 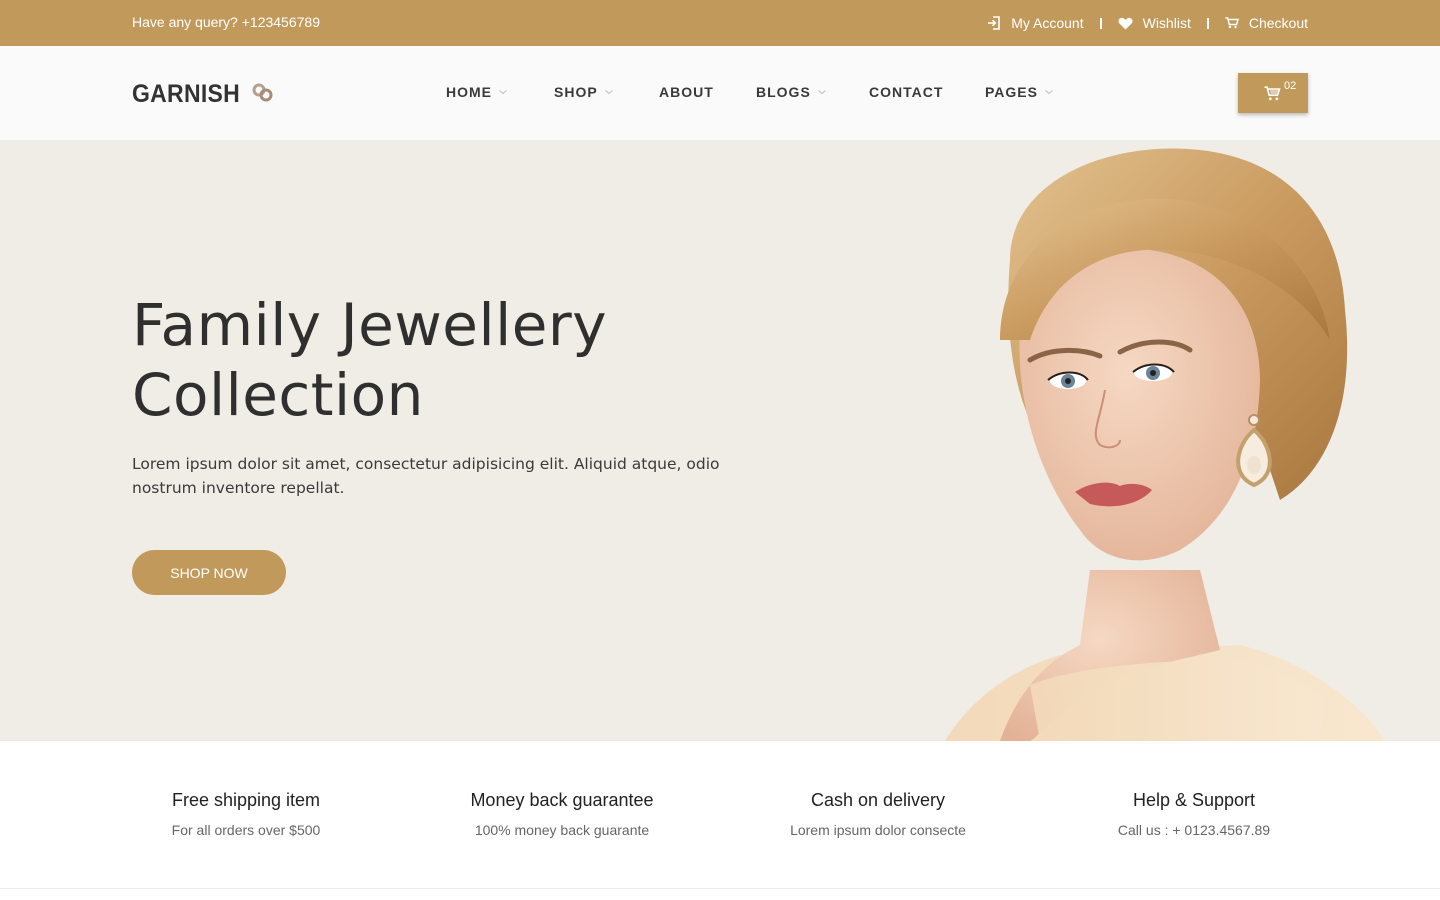 I want to click on nav-home-label: HOME, so click(x=469, y=92).